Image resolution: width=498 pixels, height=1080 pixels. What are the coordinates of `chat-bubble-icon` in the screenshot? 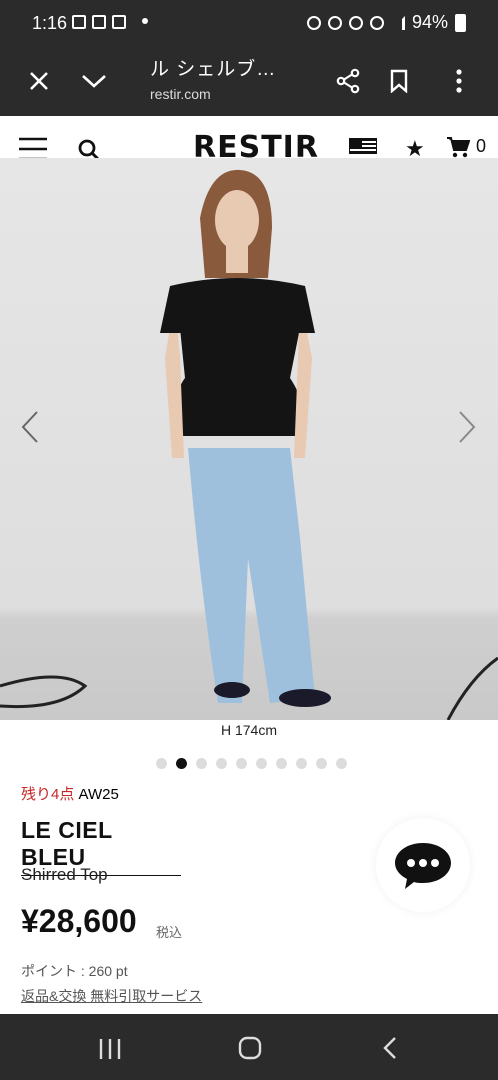 It's located at (423, 866).